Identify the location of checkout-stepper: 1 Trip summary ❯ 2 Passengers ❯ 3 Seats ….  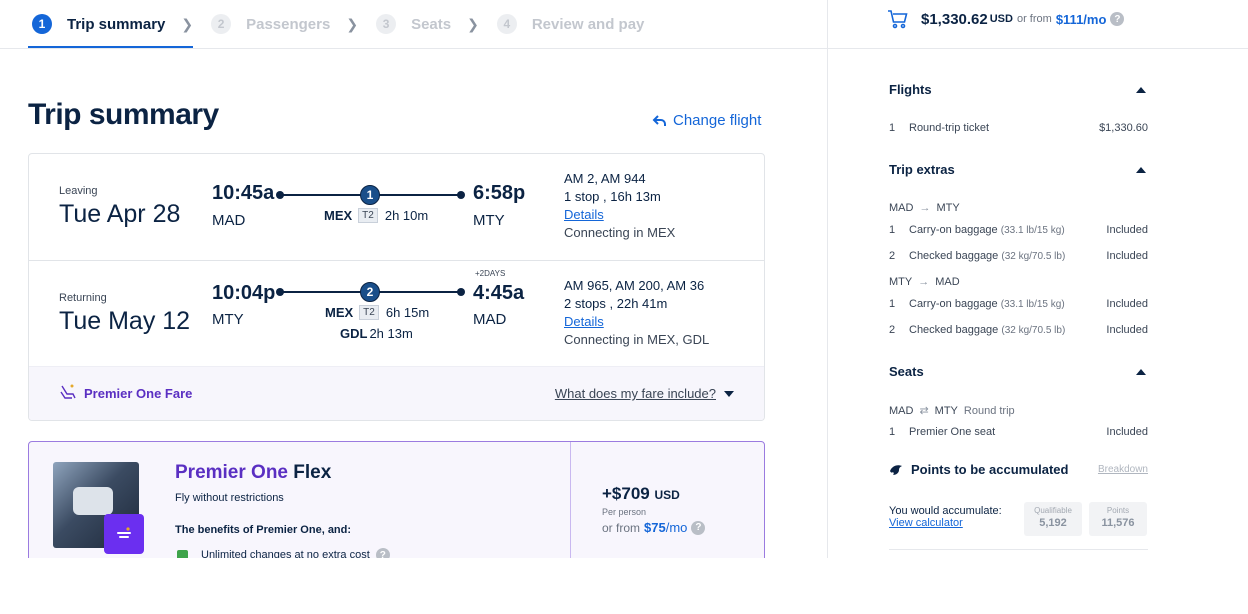
(336, 24).